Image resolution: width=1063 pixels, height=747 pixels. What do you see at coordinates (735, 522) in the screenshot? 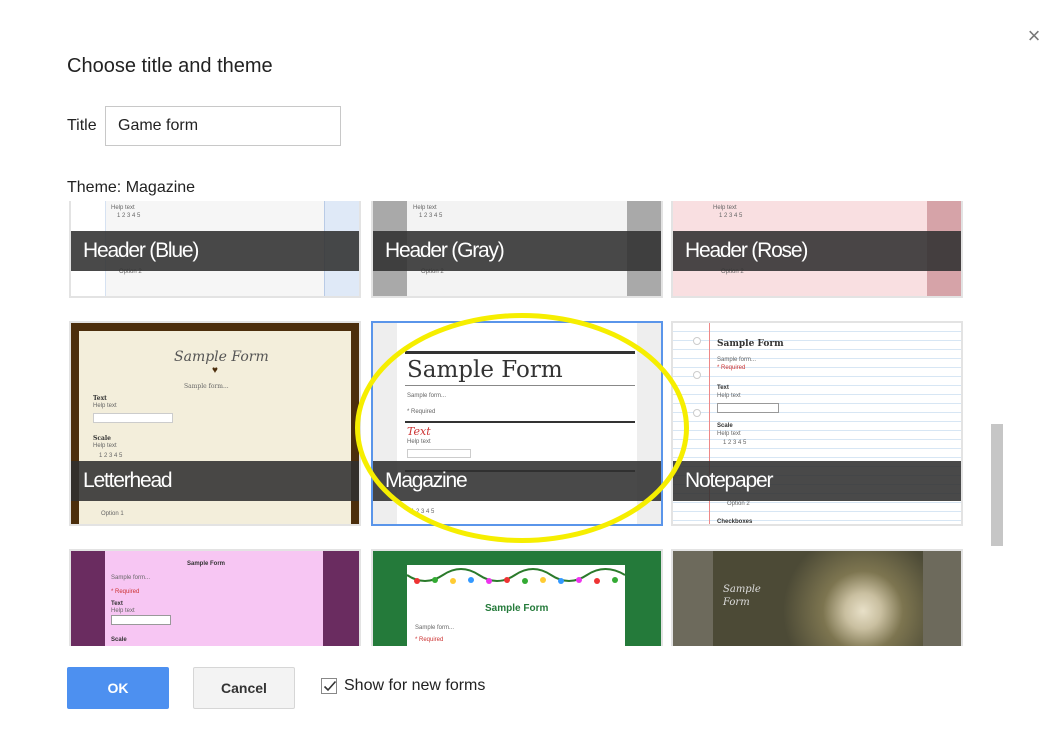
I see `field-label: Checkboxes` at bounding box center [735, 522].